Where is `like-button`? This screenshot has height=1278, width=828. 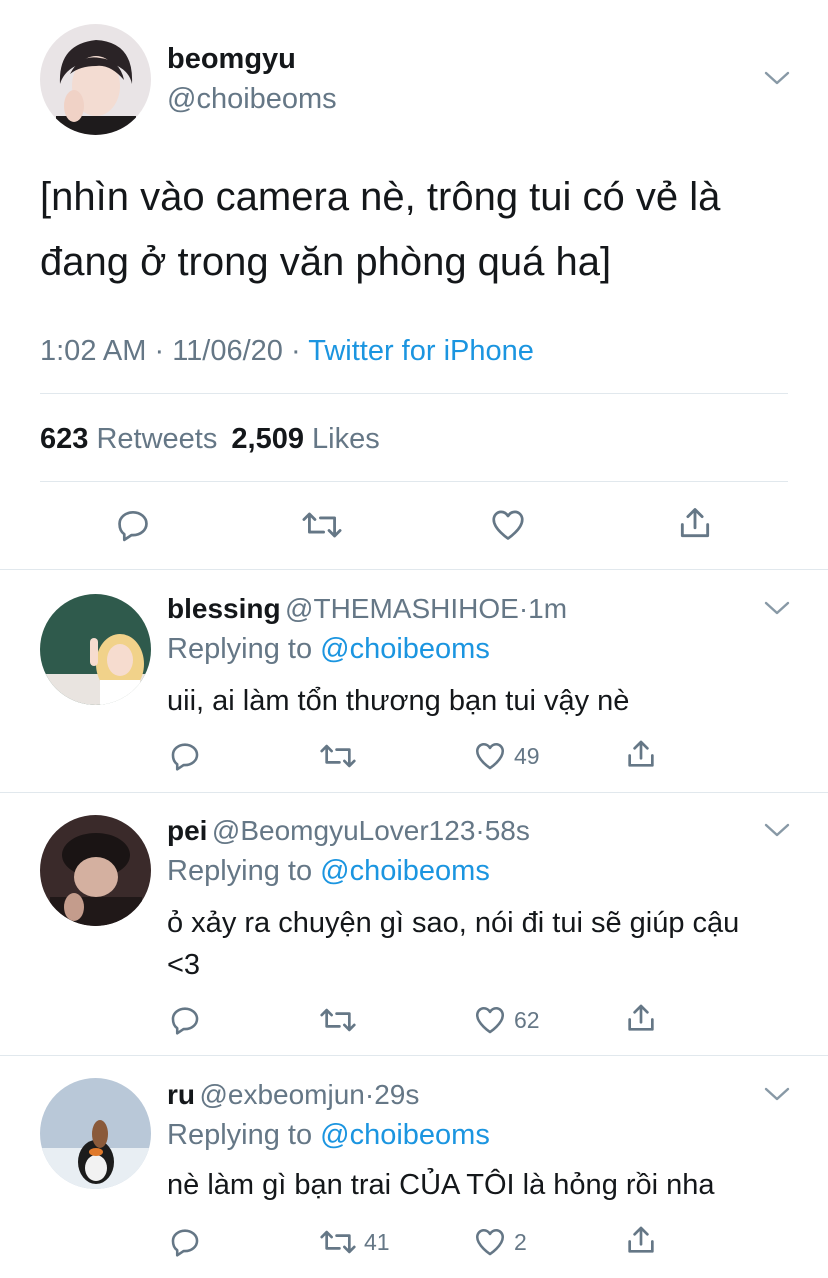 like-button is located at coordinates (508, 525).